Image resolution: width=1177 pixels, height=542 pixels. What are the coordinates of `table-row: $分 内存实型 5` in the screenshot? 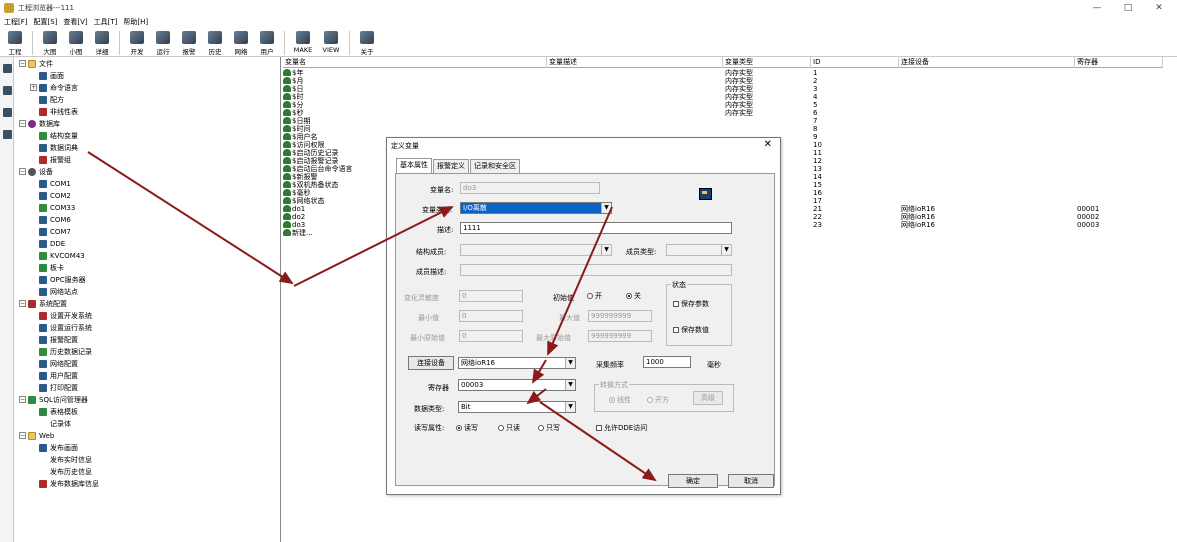 It's located at (723, 105).